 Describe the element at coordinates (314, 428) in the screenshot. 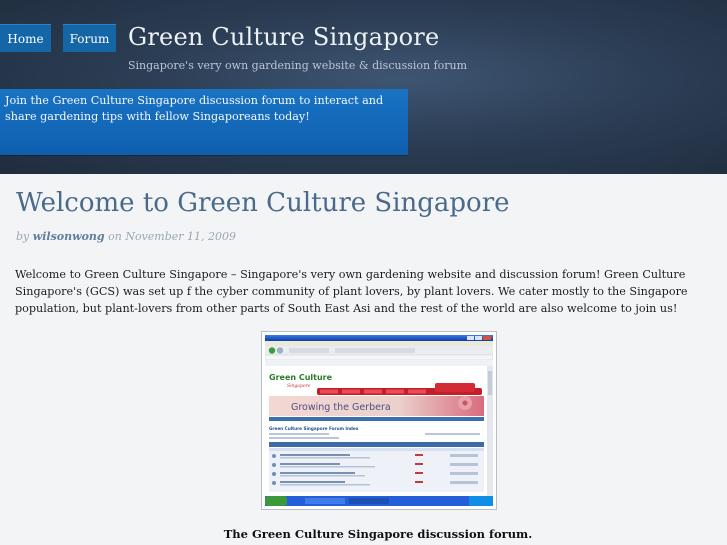

I see `forum-index-heading: Green Culture Singapore Forum Index` at that location.